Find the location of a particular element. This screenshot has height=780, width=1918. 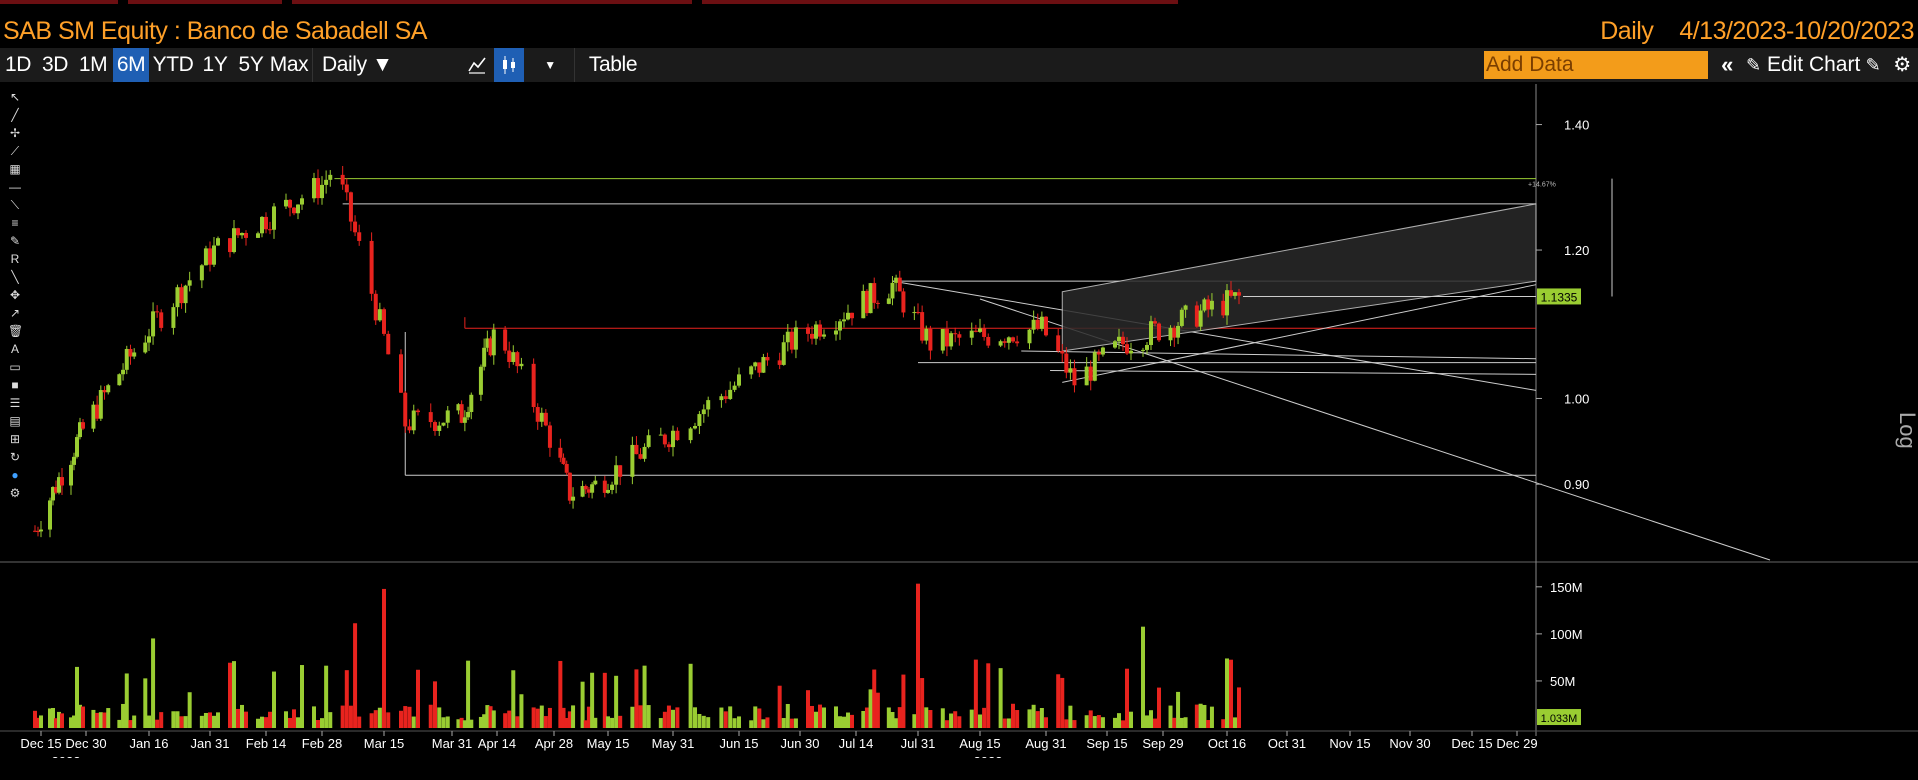

date-tick-label: Mar 31 is located at coordinates (452, 743).